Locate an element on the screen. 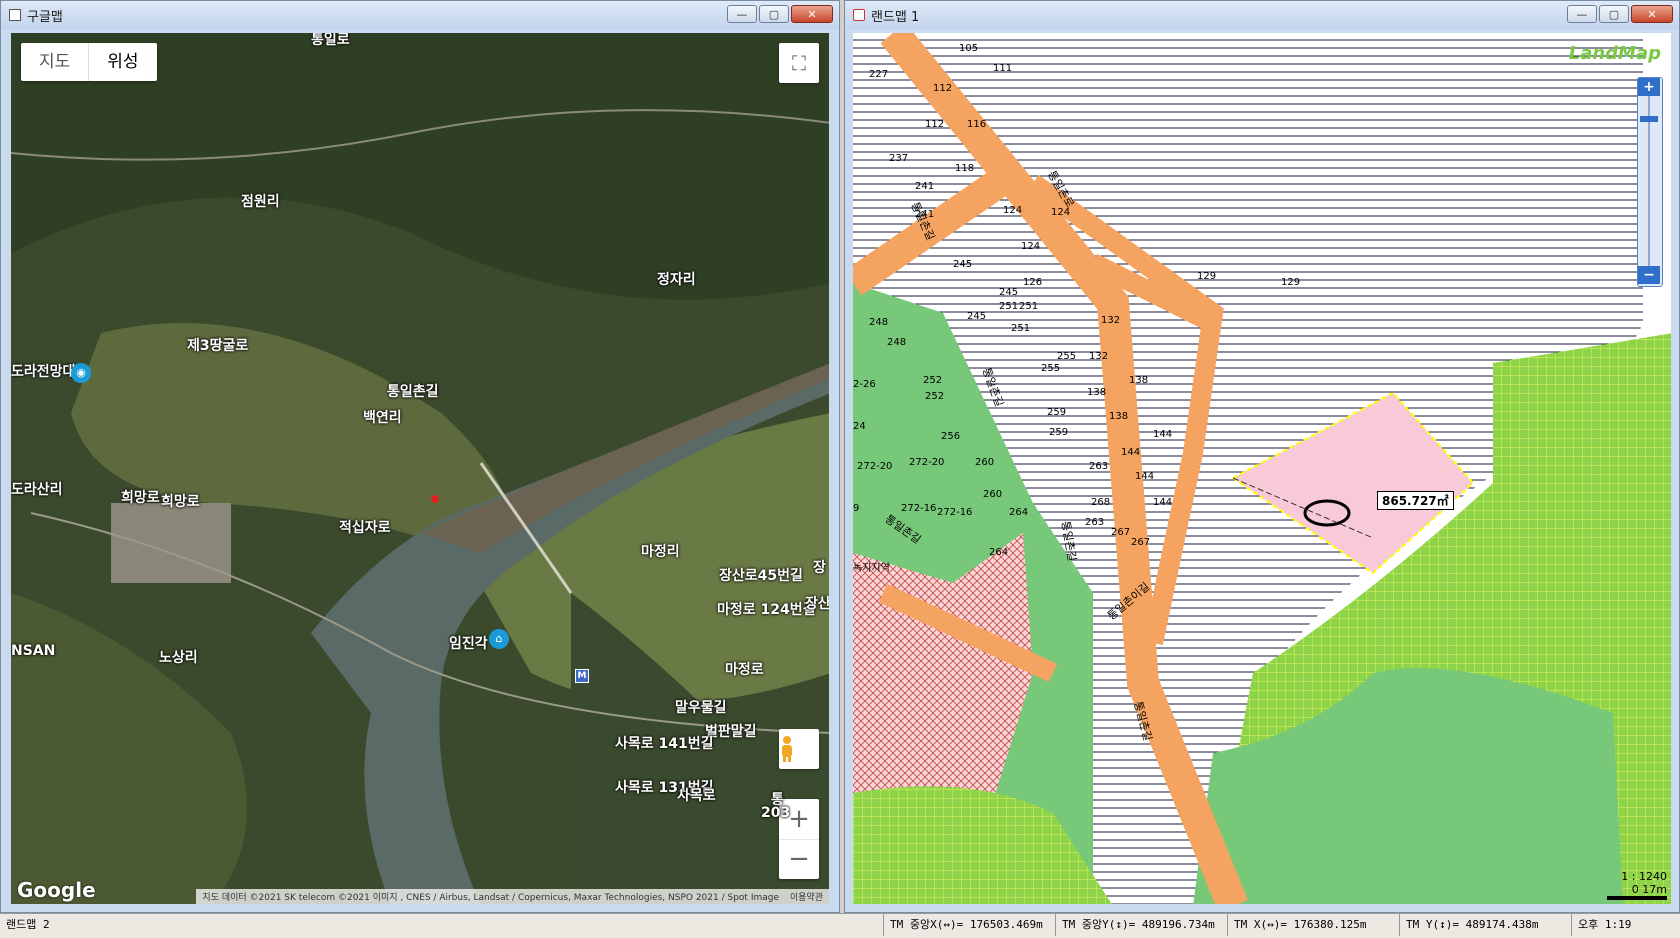 This screenshot has width=1680, height=938. parcel-label: 111 is located at coordinates (1003, 68).